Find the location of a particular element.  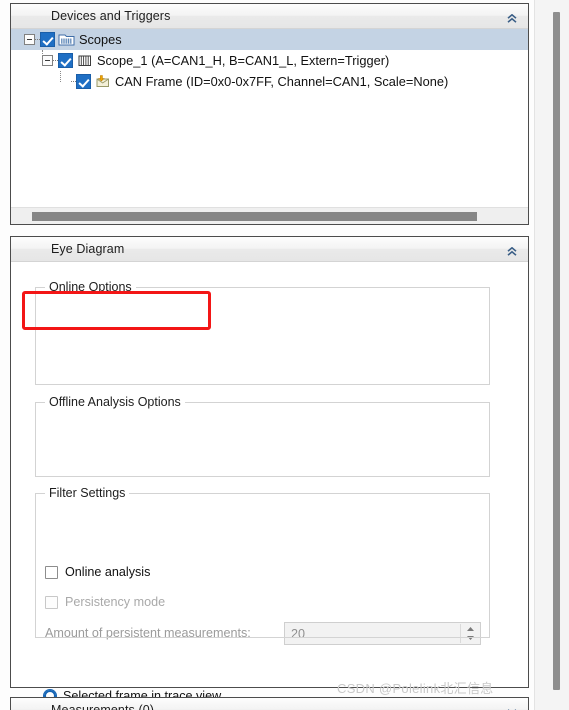

offline-analysis-options-group: Offline Analysis Options is located at coordinates (262, 436).